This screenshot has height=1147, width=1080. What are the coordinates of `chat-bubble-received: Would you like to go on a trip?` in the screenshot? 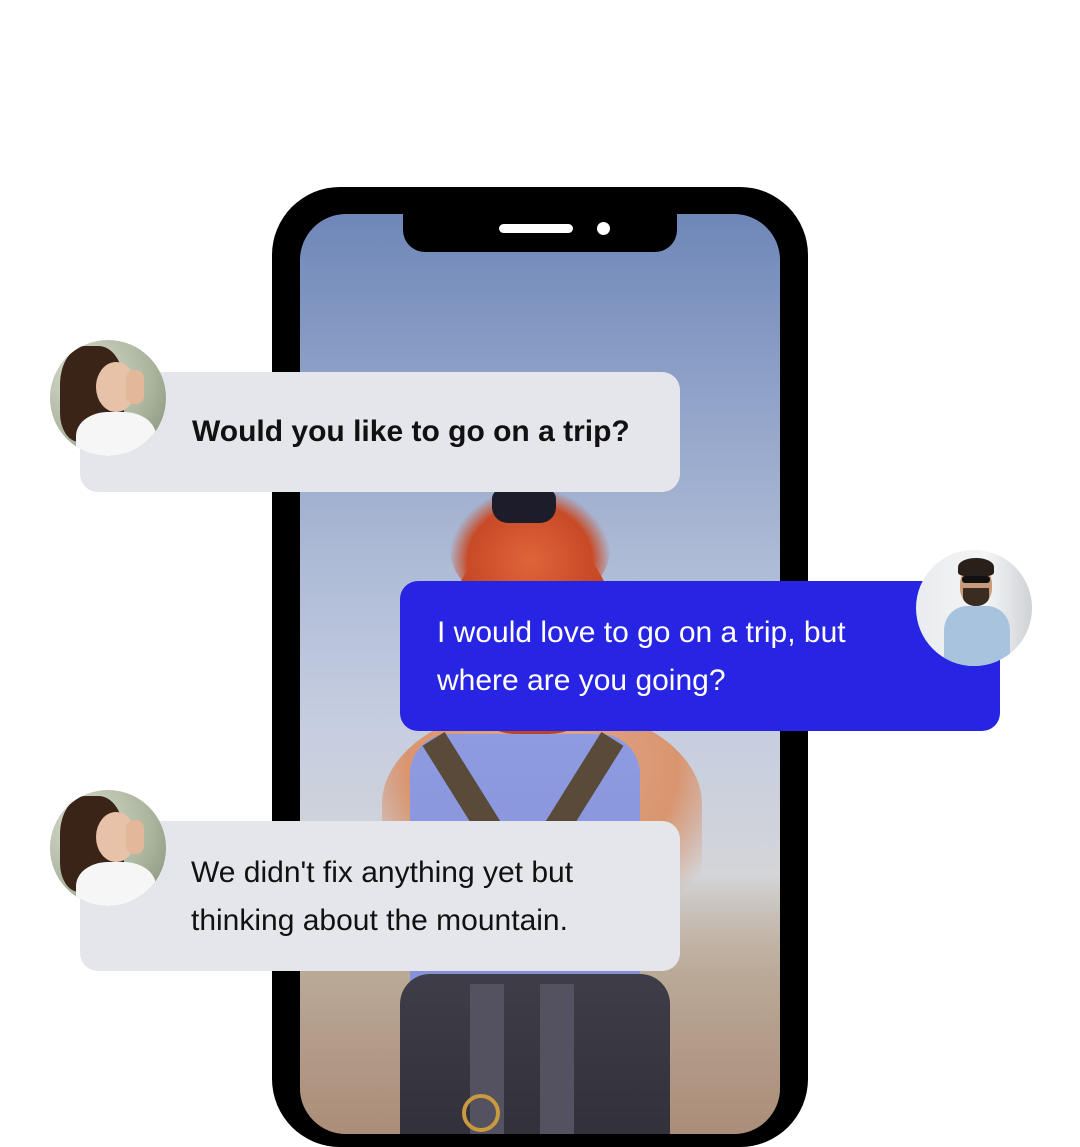 It's located at (380, 432).